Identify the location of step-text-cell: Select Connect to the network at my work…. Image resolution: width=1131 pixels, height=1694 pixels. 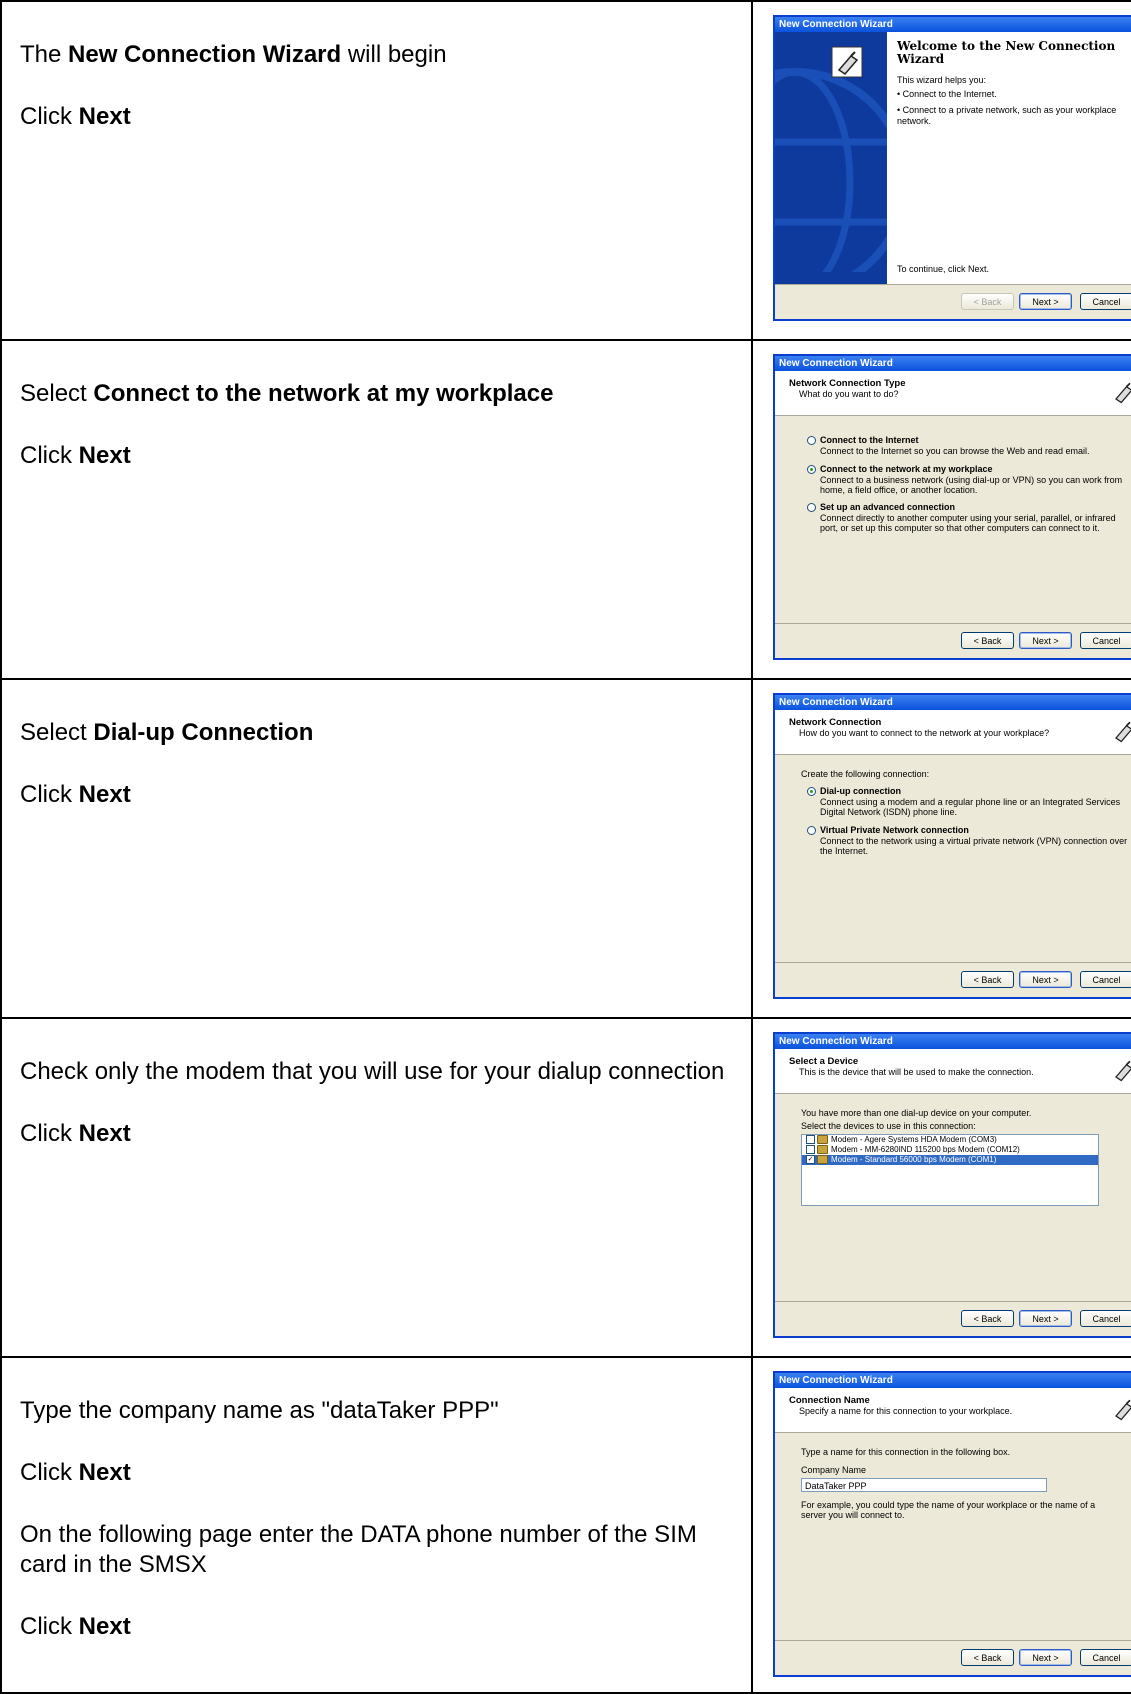
(376, 509).